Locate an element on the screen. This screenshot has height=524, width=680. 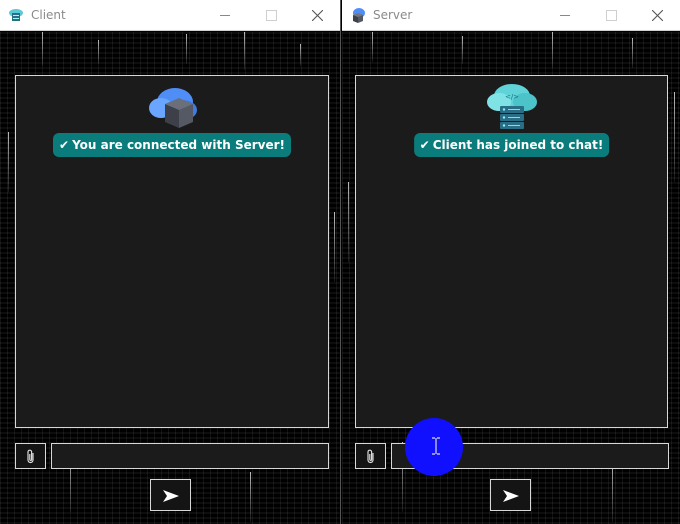
cloud-server-avatar-icon is located at coordinates (172, 107).